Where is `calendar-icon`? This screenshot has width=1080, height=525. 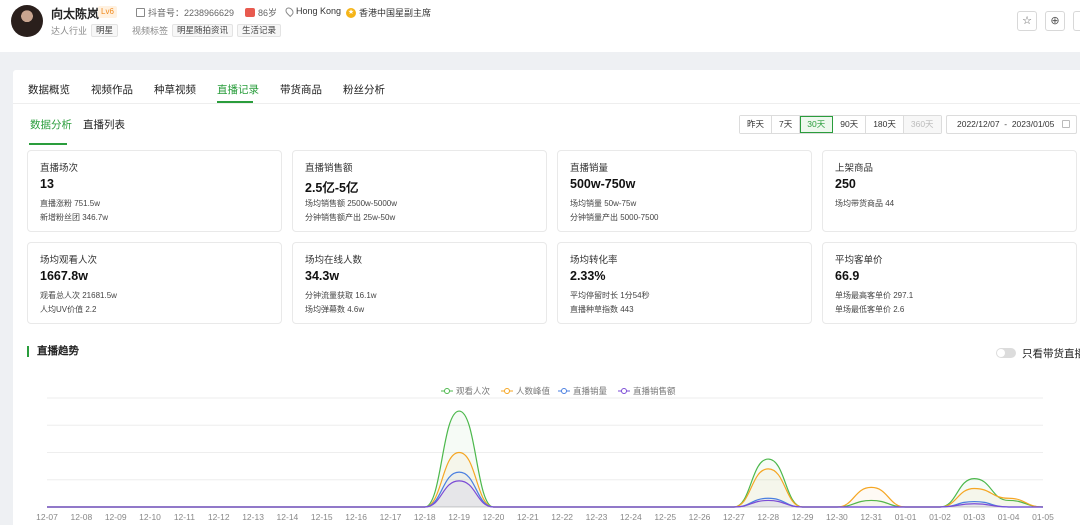 calendar-icon is located at coordinates (1066, 124).